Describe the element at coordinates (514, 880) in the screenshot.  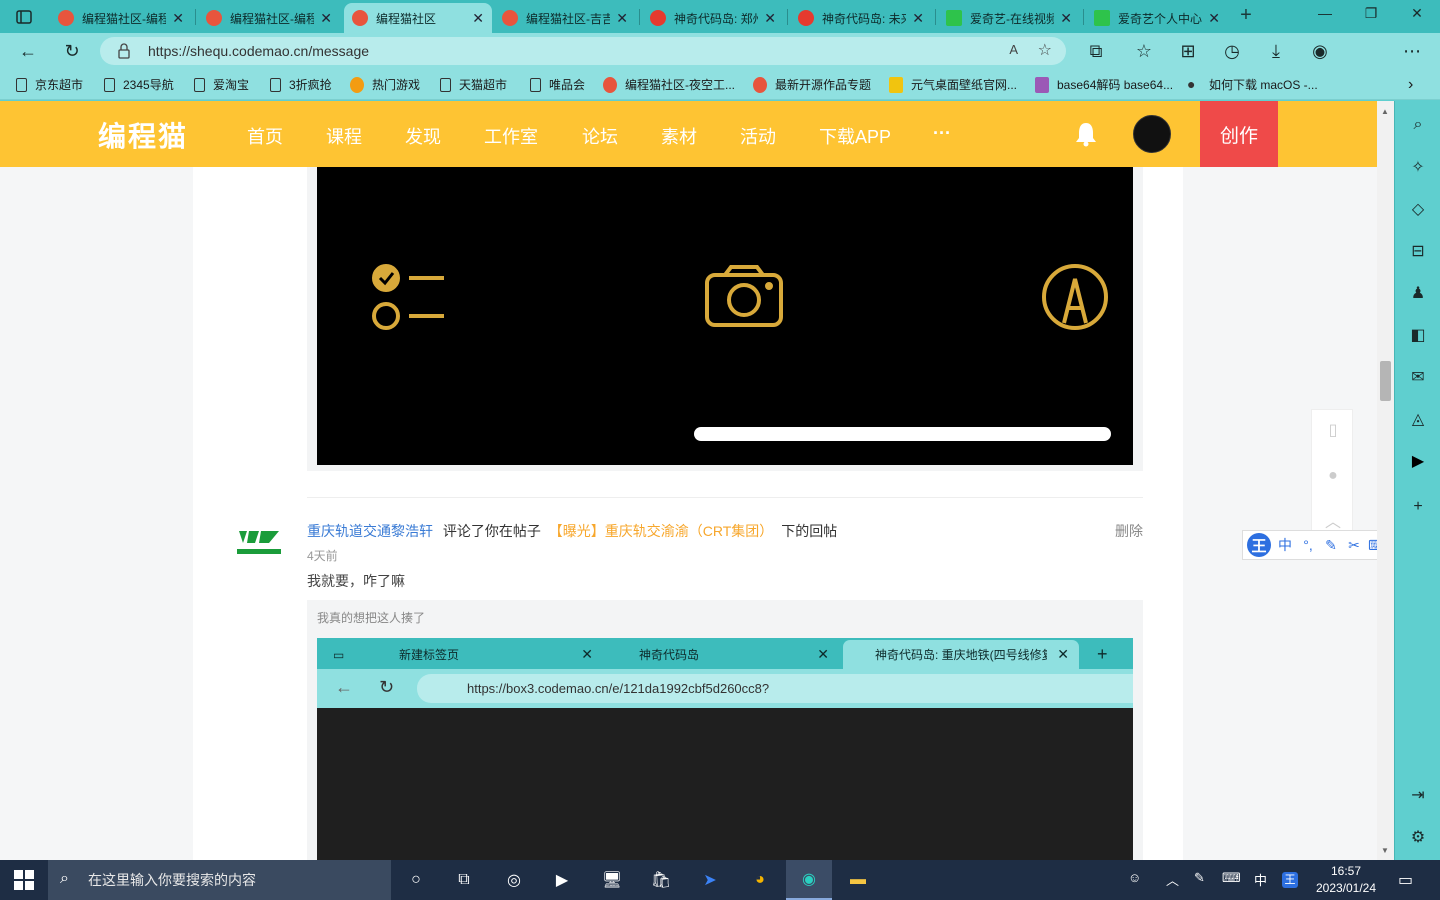
I see `app-icon: ◎` at that location.